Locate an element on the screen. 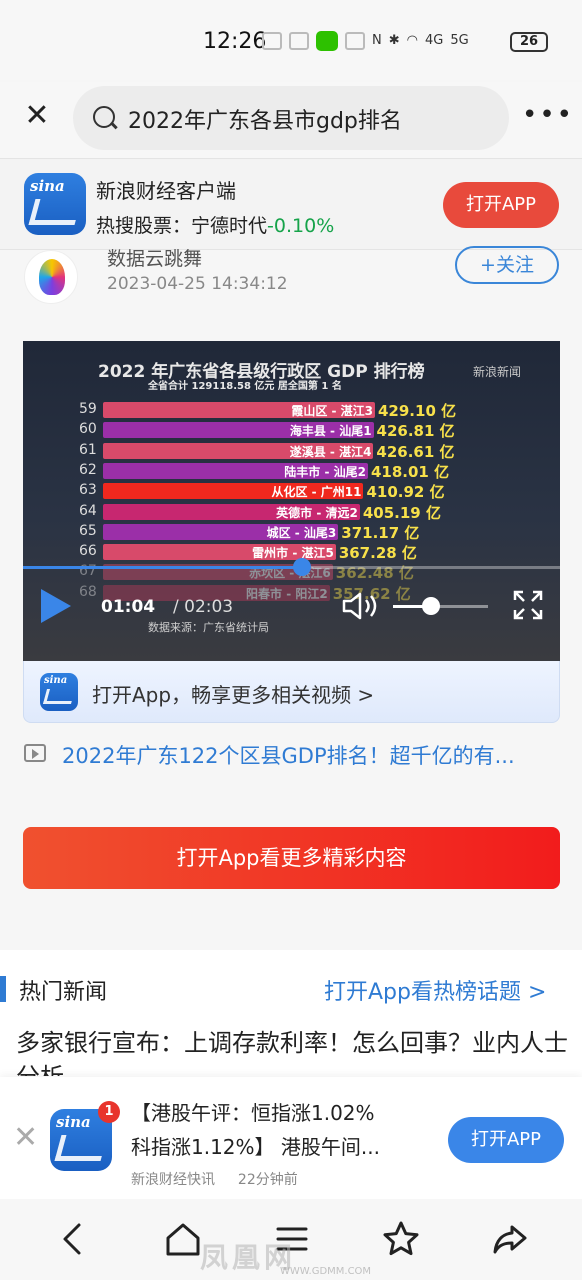  volume-icon is located at coordinates (361, 606).